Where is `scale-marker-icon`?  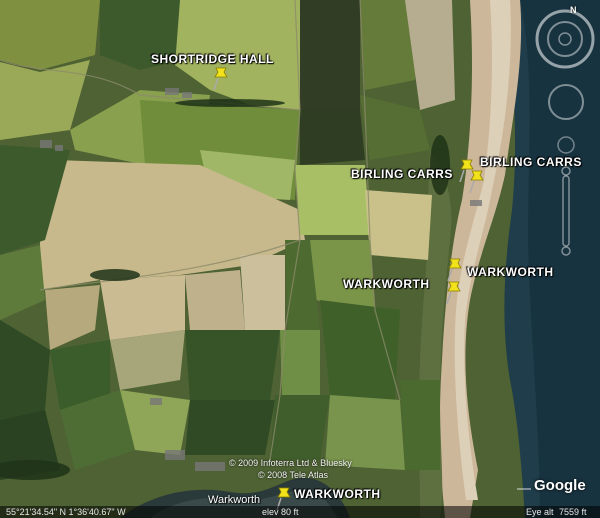
scale-marker-icon is located at coordinates (524, 489).